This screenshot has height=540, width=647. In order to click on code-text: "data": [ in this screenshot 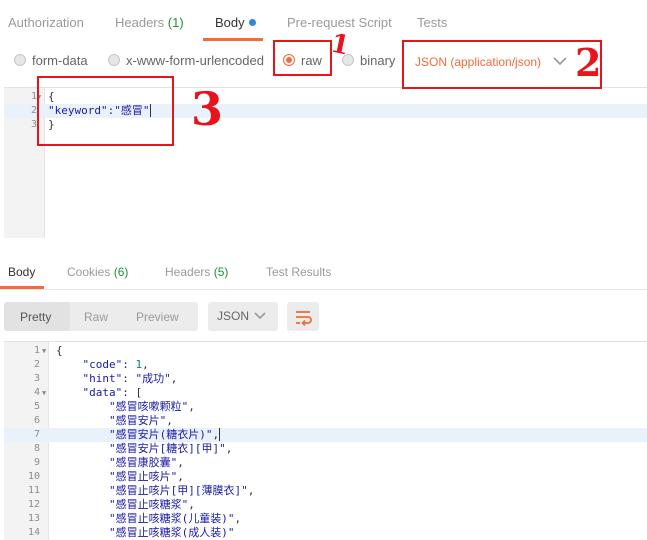, I will do `click(99, 393)`.